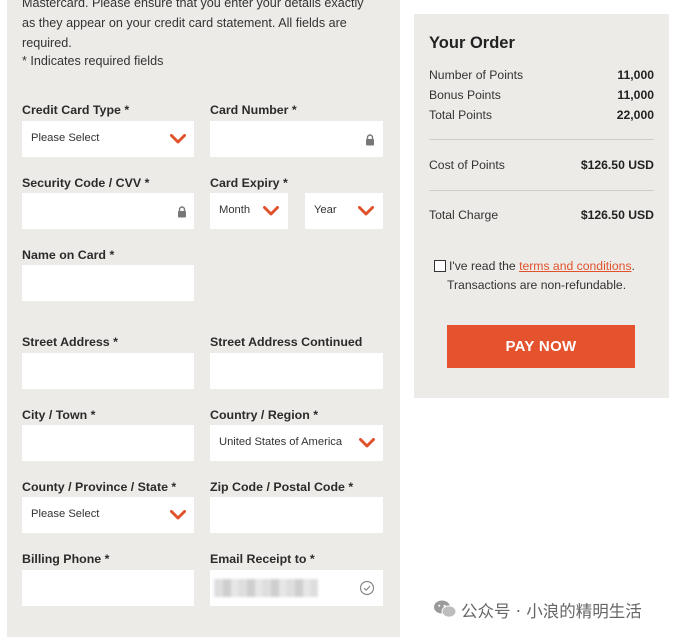 This screenshot has height=637, width=700. I want to click on total-points-row: Total Points 22,000, so click(541, 115).